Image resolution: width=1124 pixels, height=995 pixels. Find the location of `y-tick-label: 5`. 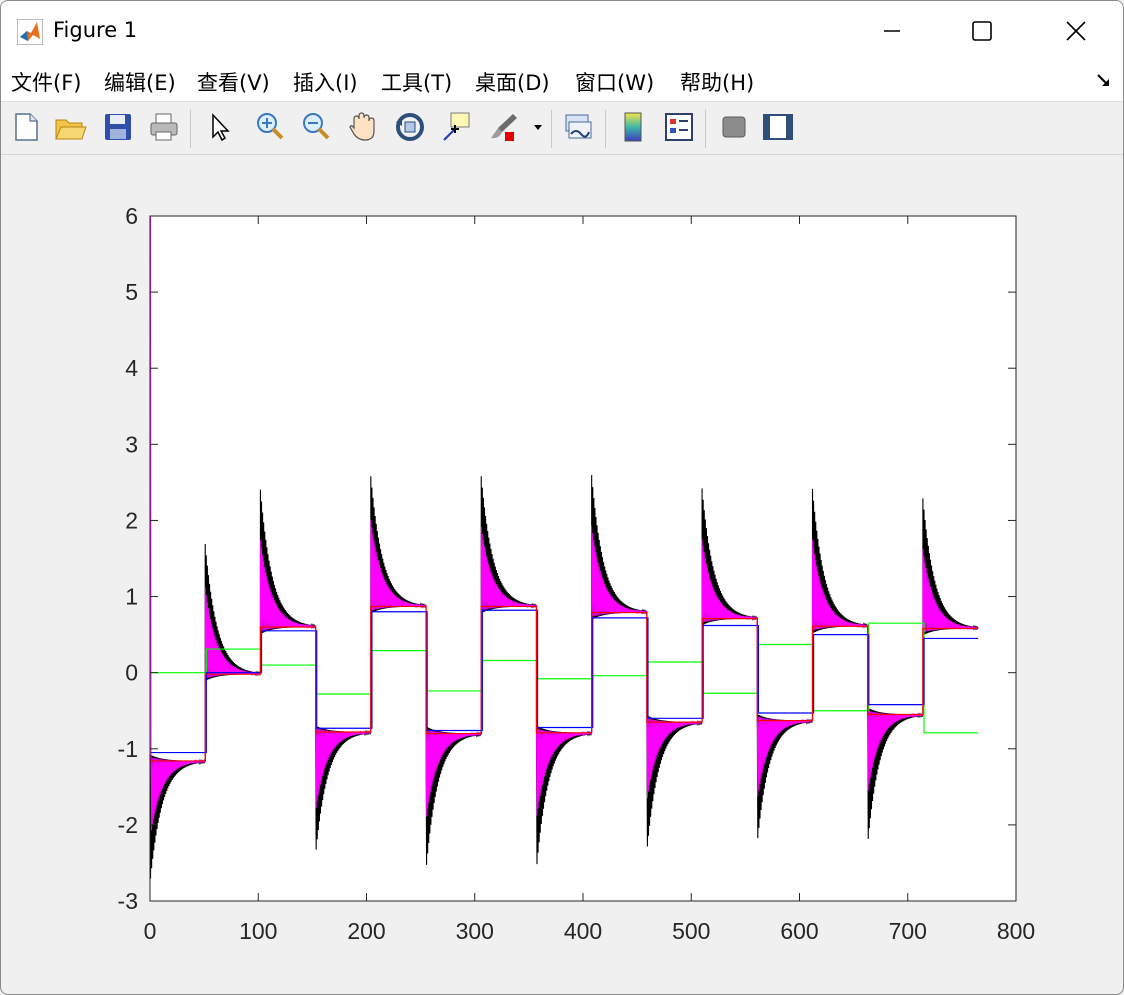

y-tick-label: 5 is located at coordinates (131, 292).